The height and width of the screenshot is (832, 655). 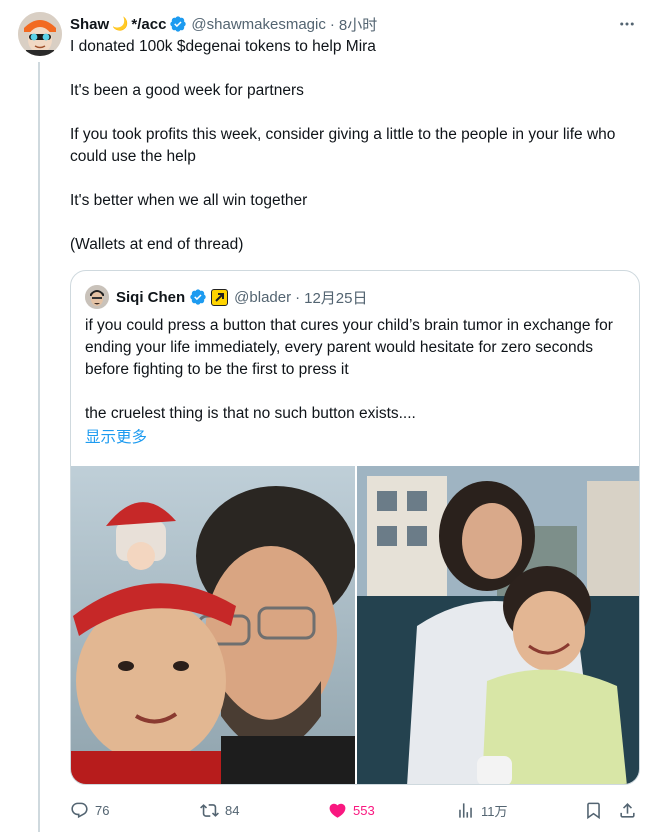 What do you see at coordinates (89, 24) in the screenshot?
I see `author-name: Shaw` at bounding box center [89, 24].